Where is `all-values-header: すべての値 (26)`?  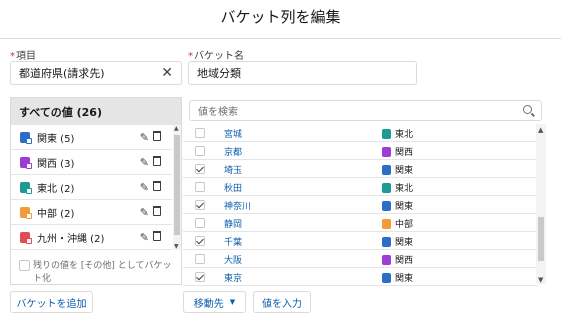
all-values-header: すべての値 (26) is located at coordinates (96, 111).